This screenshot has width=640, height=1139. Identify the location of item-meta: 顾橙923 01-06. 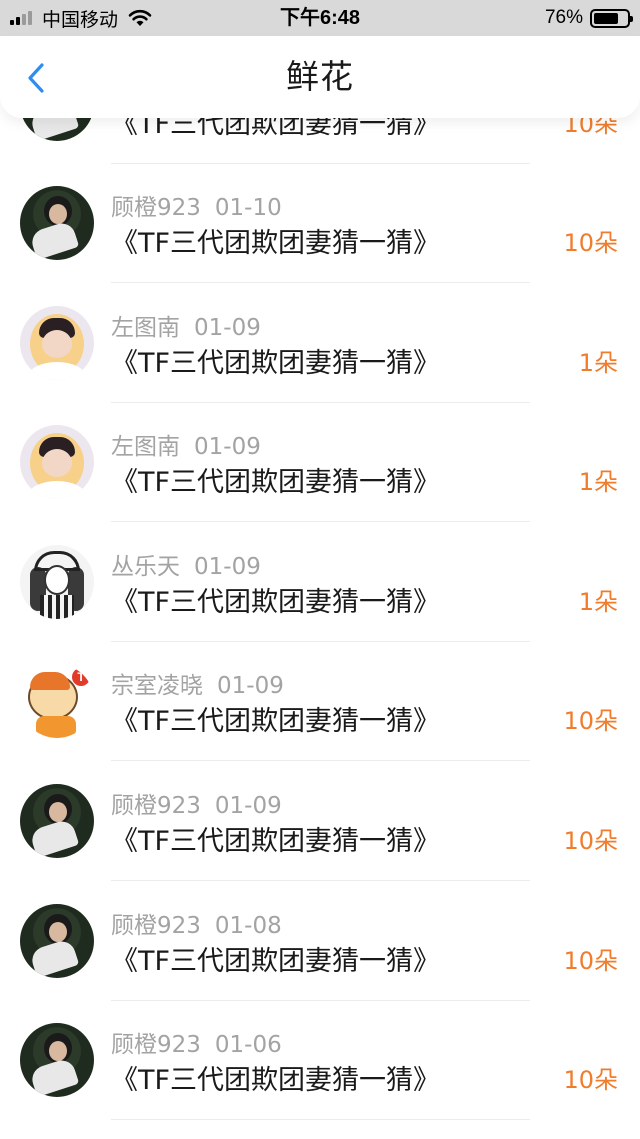
(196, 1042).